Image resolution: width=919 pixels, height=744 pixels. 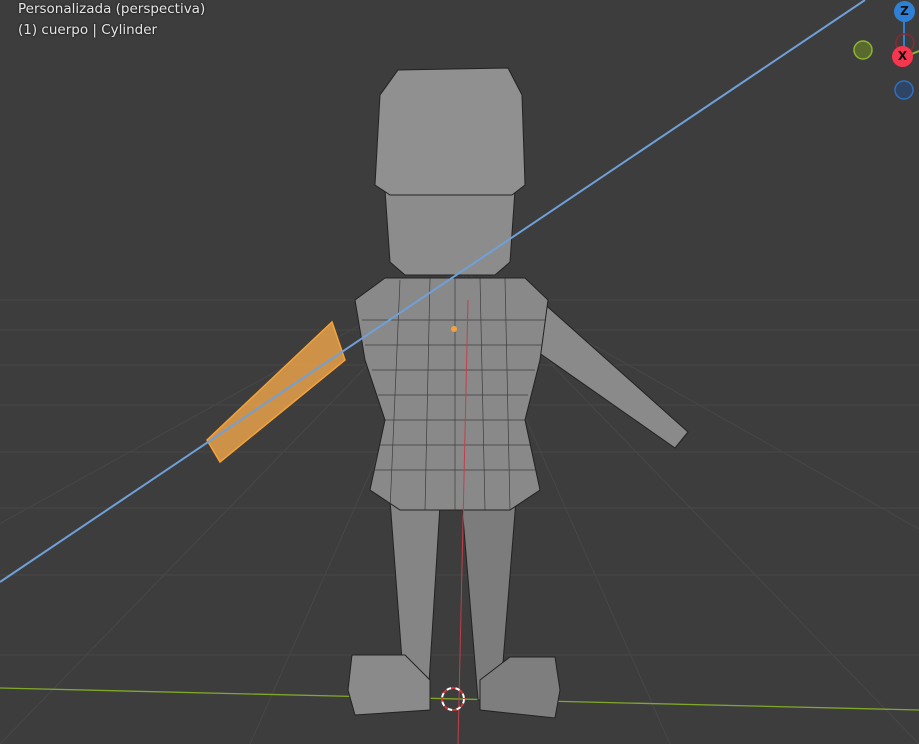 I want to click on object-info-label: (1) cuerpo | Cylinder, so click(x=88, y=30).